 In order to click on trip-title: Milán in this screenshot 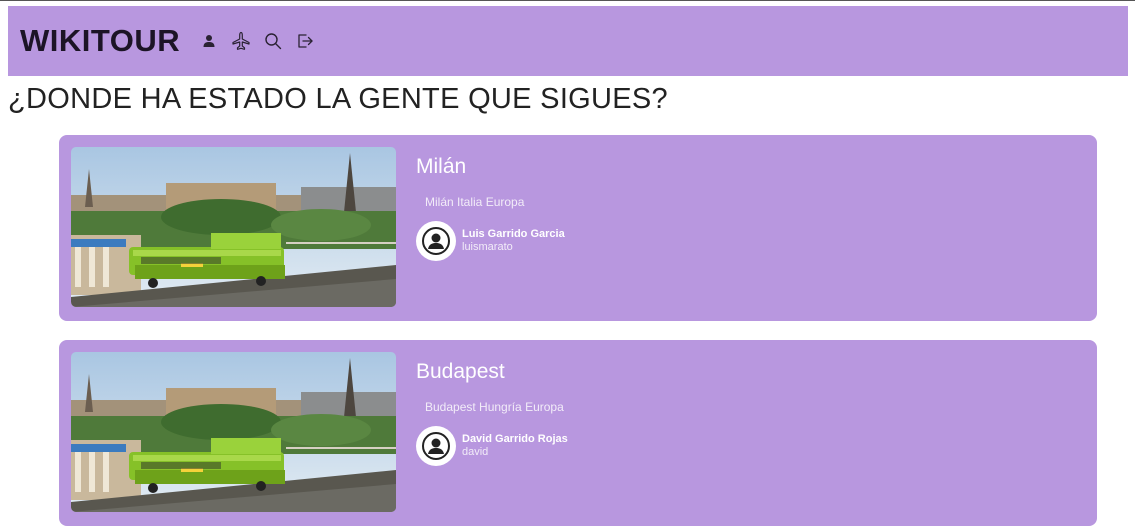, I will do `click(490, 167)`.